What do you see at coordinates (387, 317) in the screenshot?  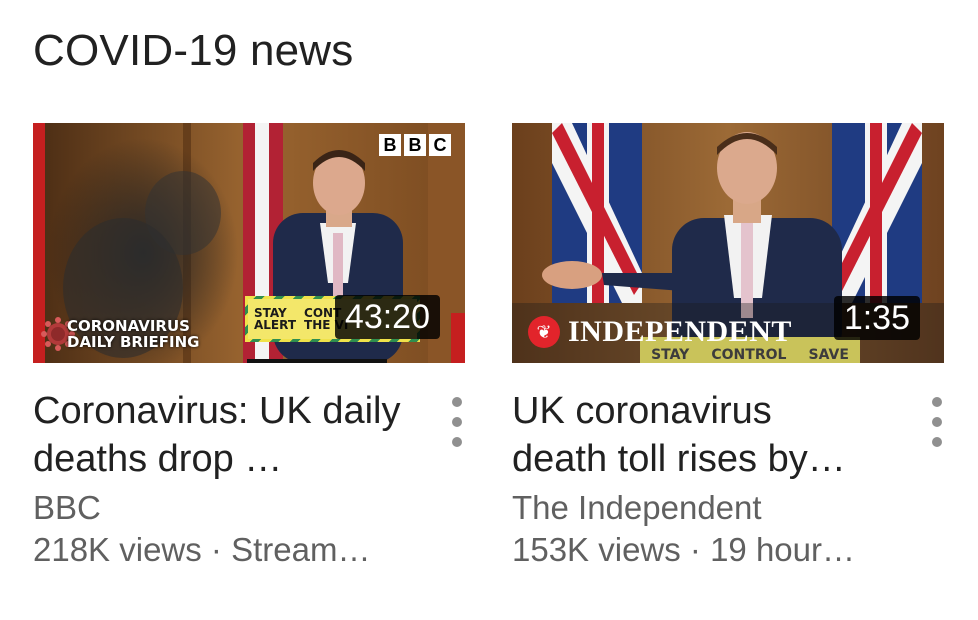 I see `duration-badge: 43:20` at bounding box center [387, 317].